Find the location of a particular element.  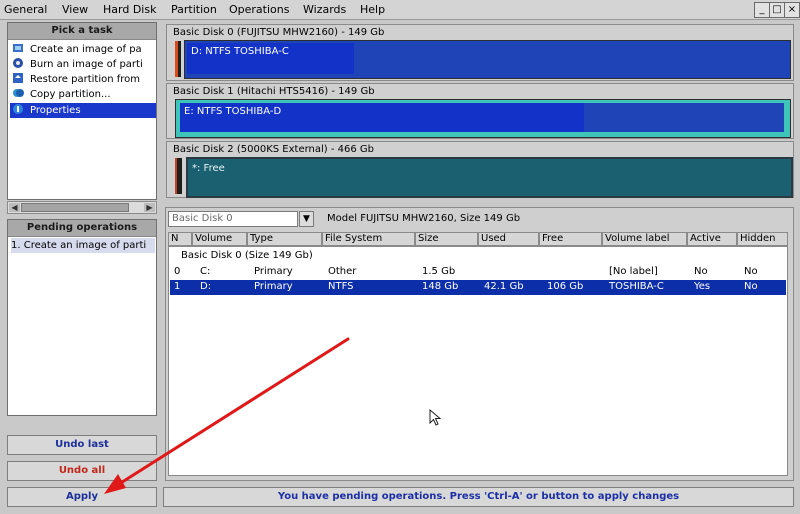

column-header-size: Size is located at coordinates (446, 239).